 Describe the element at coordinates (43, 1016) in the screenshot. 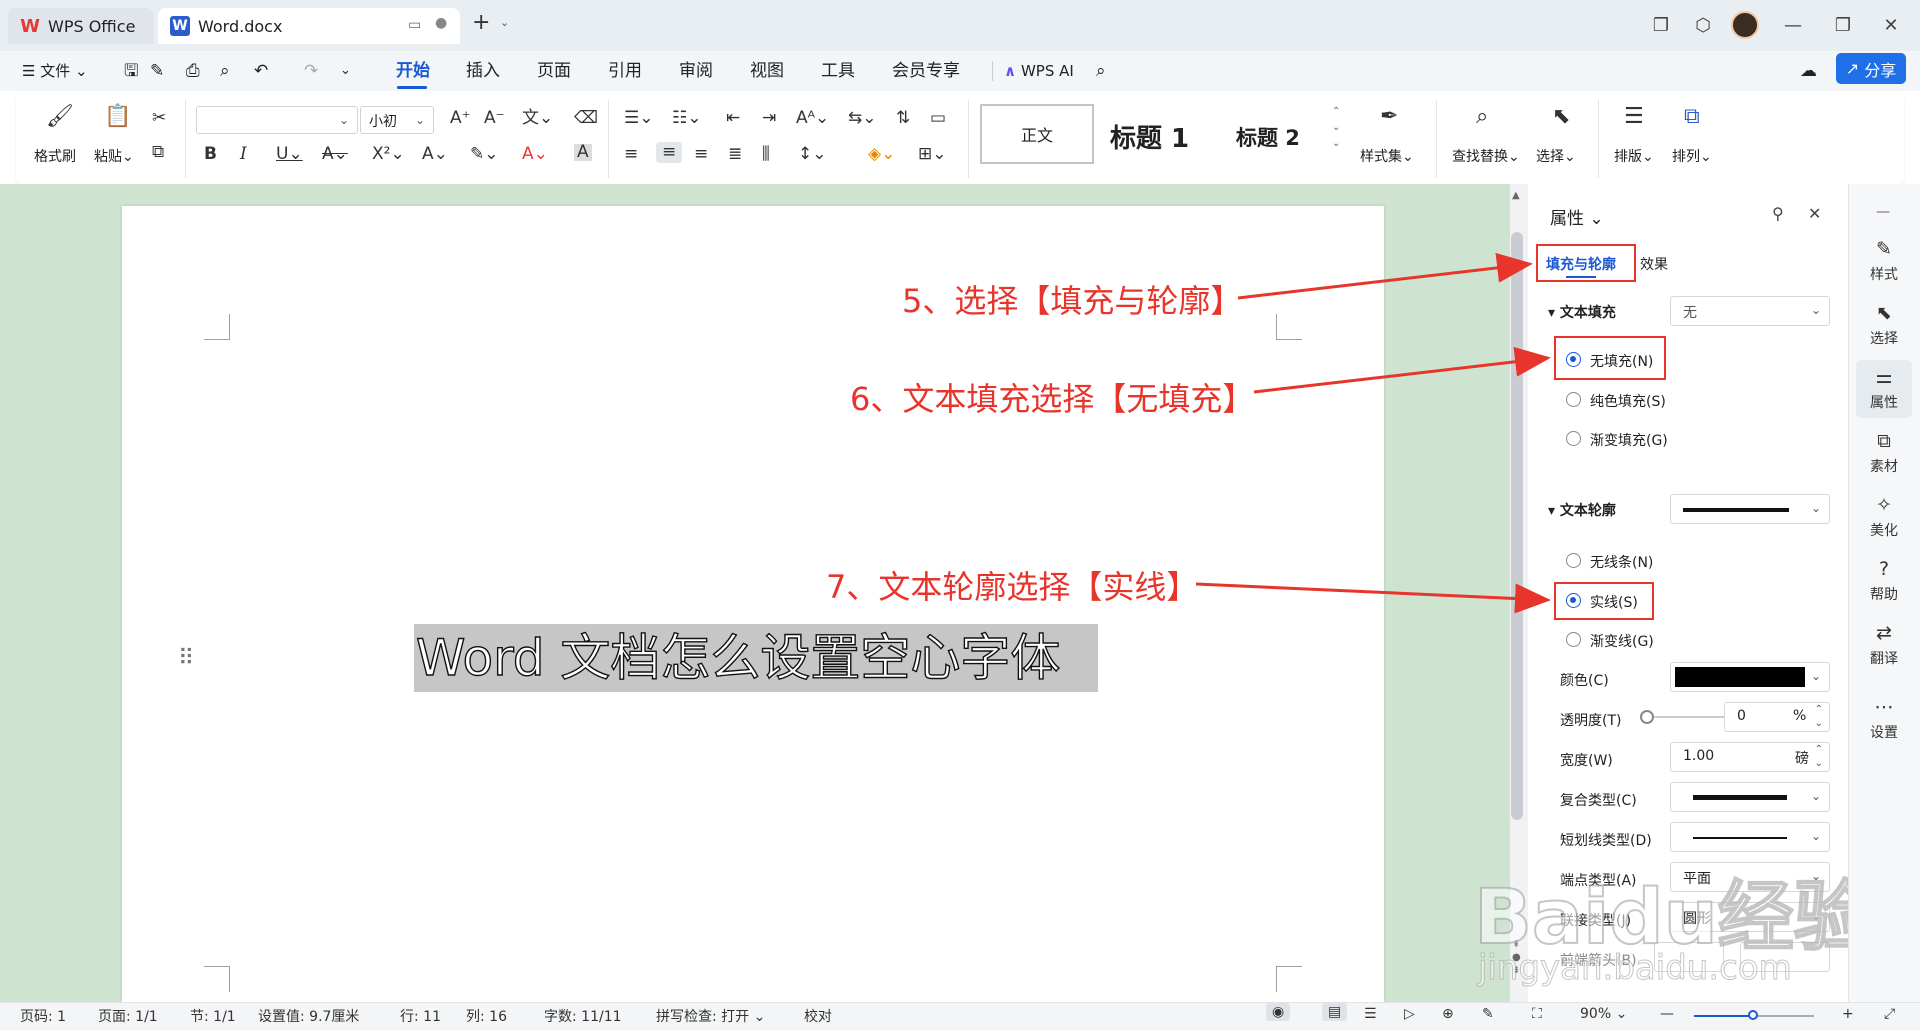

I see `status-page-number: 页码: 1` at that location.